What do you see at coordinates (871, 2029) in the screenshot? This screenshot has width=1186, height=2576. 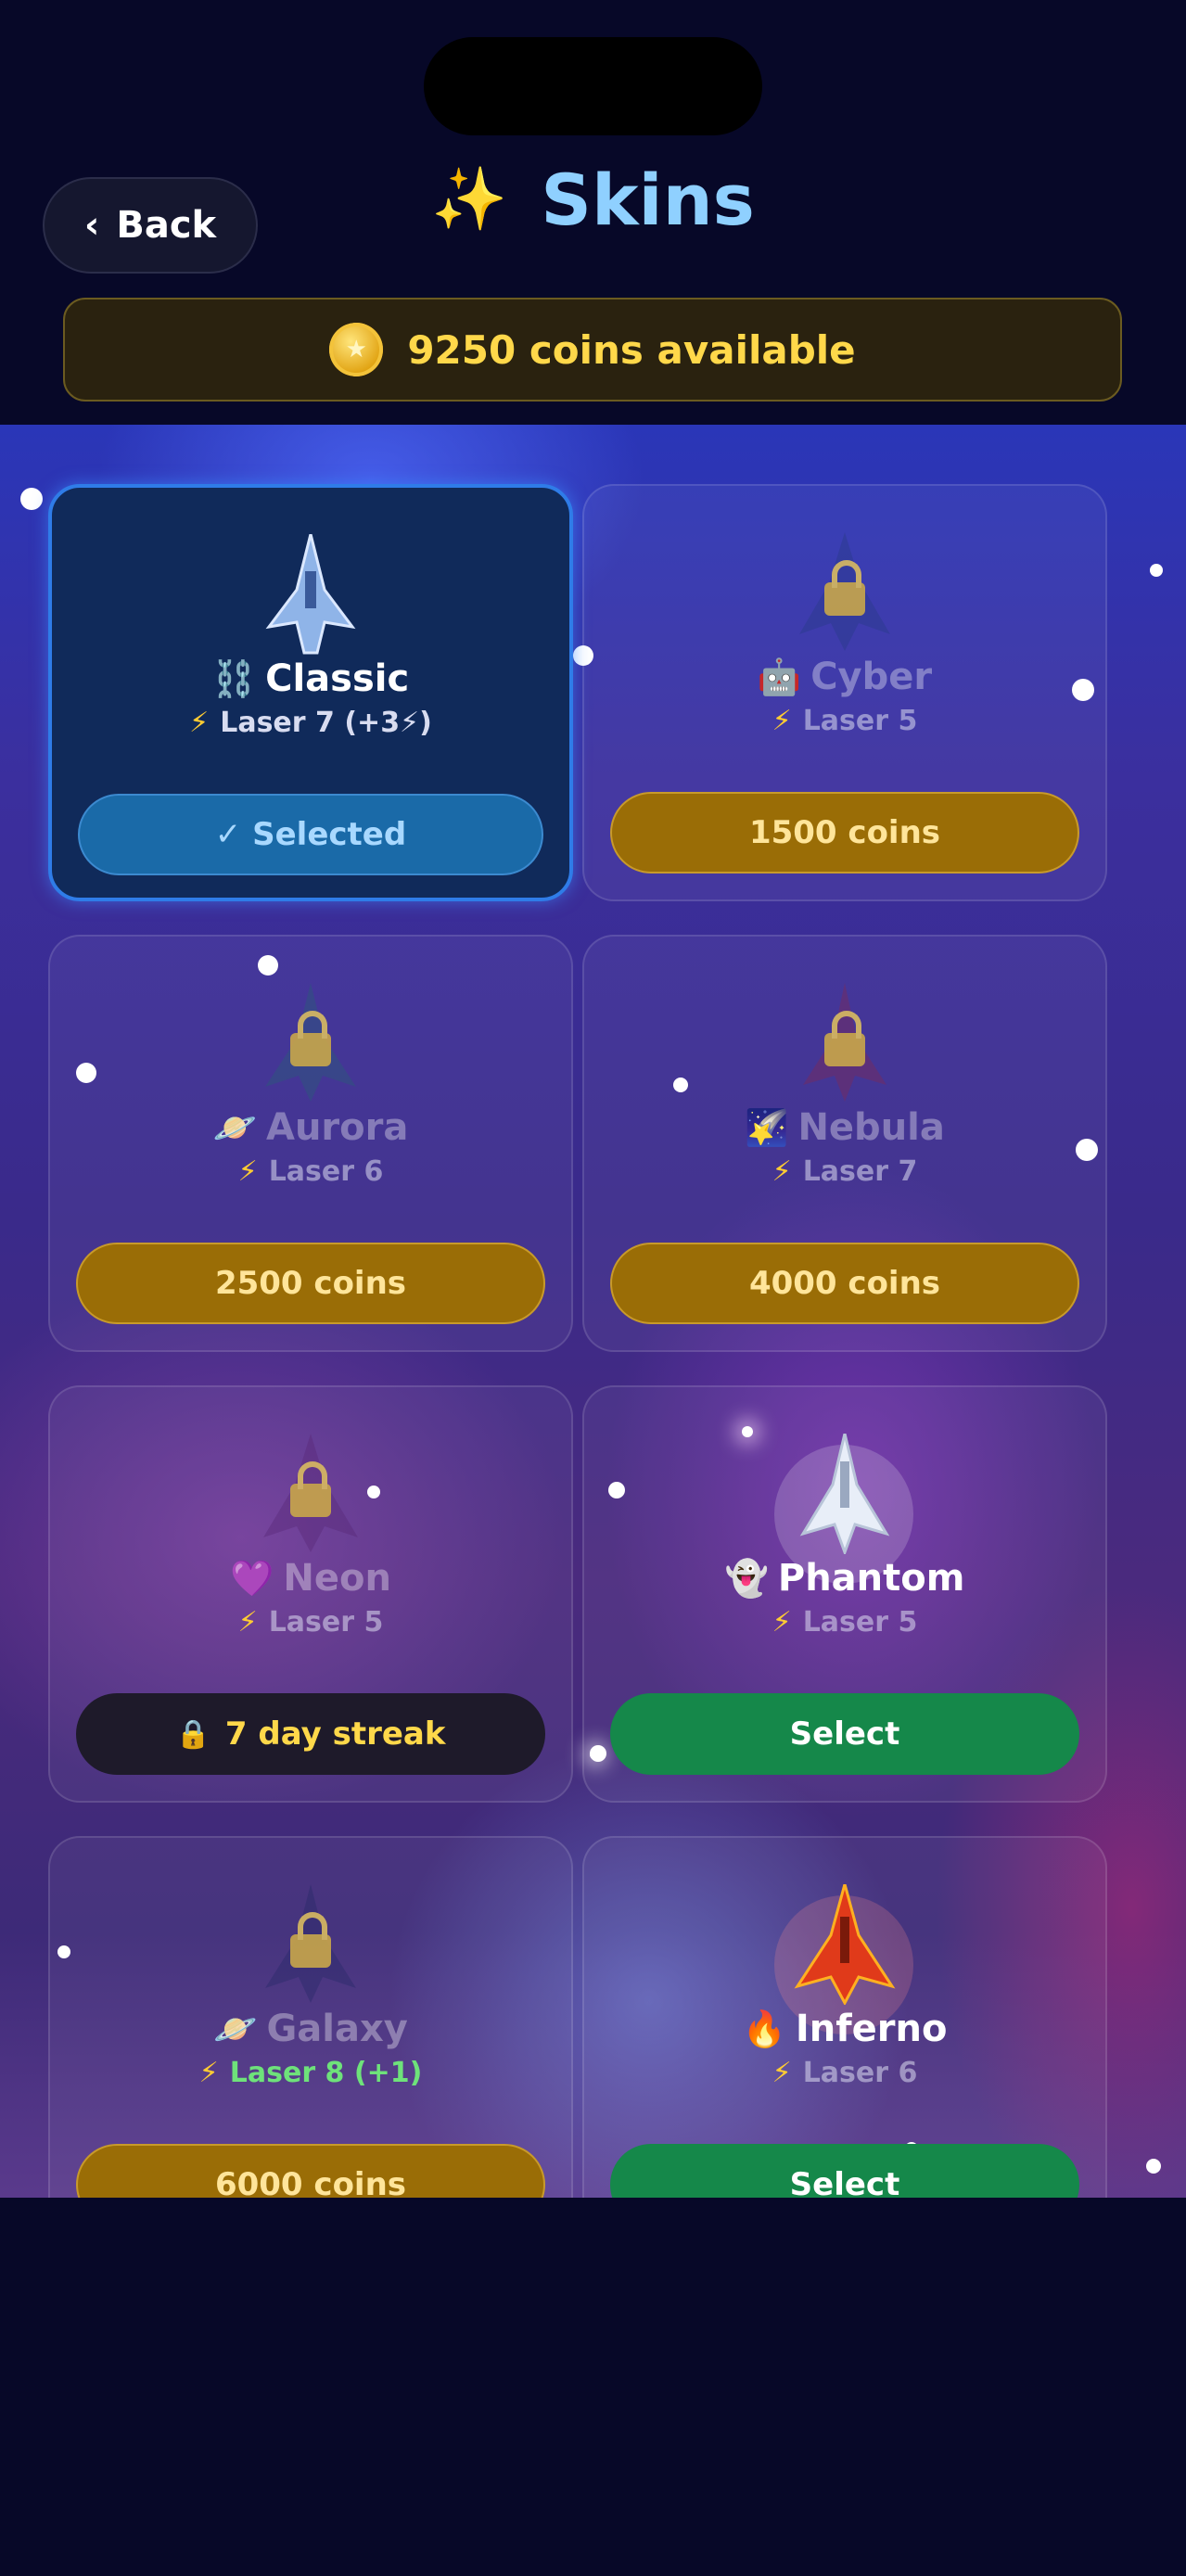 I see `skin-name: Inferno` at bounding box center [871, 2029].